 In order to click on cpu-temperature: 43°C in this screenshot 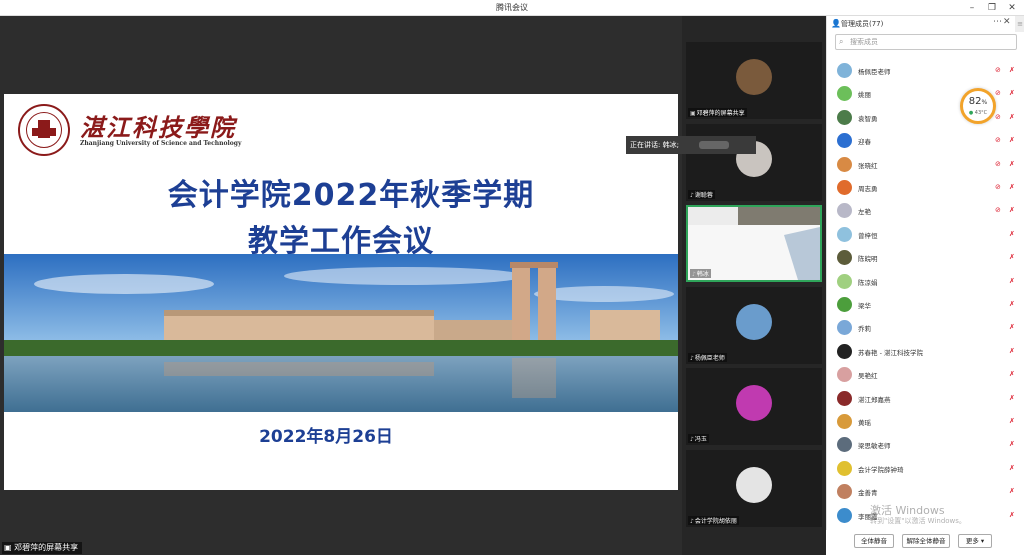, I will do `click(981, 113)`.